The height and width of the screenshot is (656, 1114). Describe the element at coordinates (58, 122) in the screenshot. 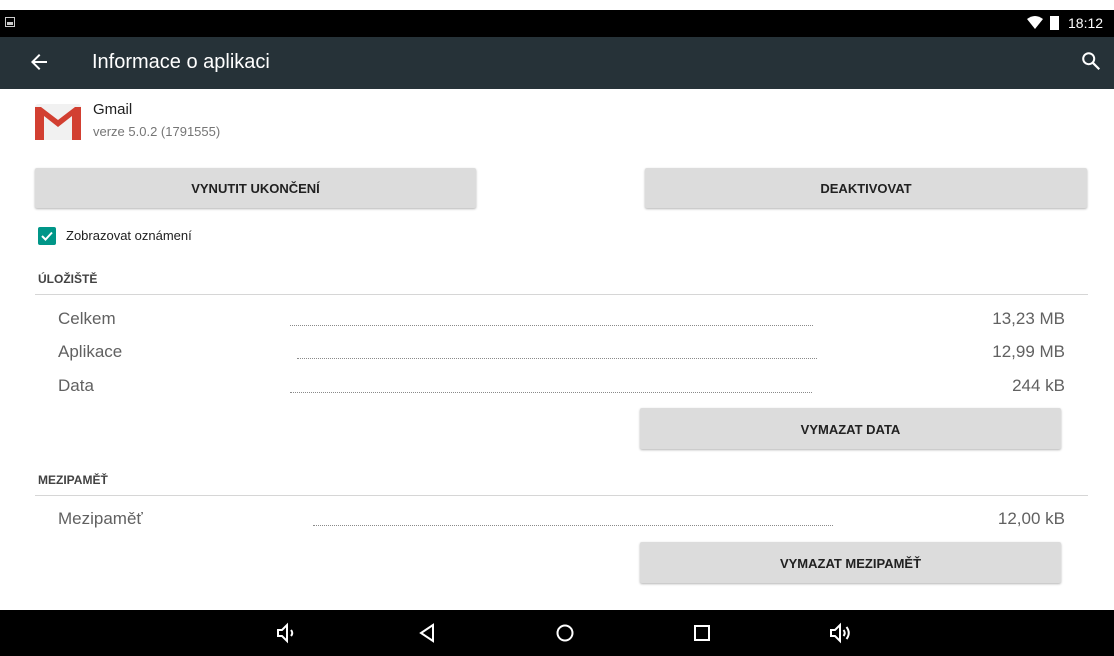

I see `gmail-app-icon` at that location.